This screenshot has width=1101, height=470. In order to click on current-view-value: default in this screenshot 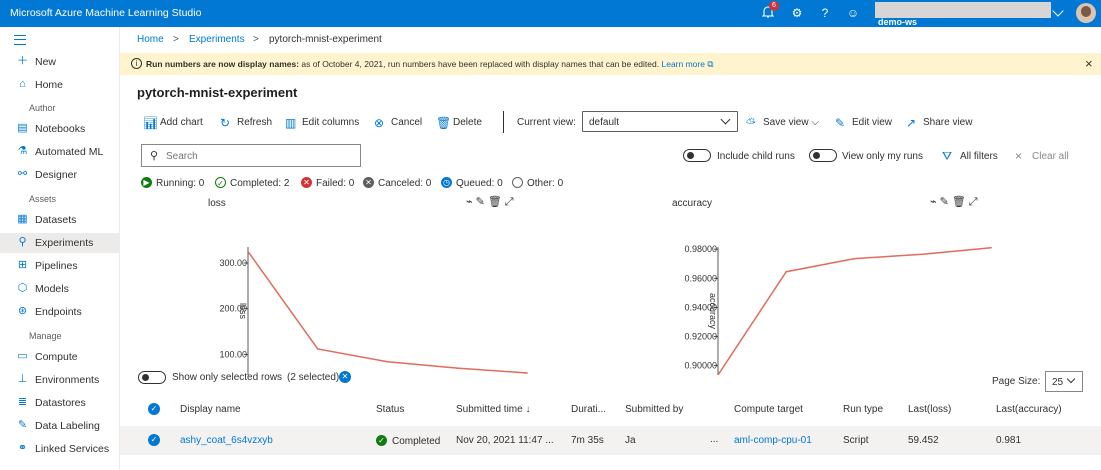, I will do `click(604, 122)`.